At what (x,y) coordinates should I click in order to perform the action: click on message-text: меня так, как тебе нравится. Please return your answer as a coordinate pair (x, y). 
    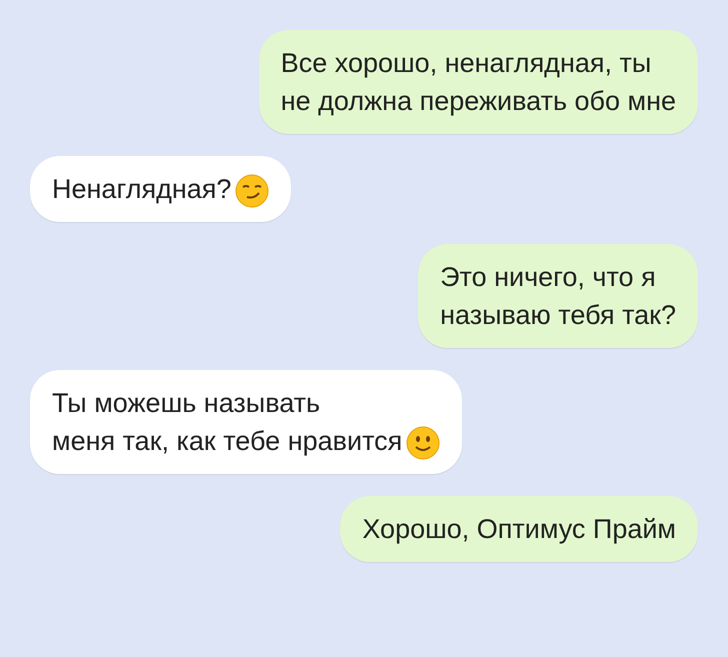
    Looking at the image, I should click on (227, 441).